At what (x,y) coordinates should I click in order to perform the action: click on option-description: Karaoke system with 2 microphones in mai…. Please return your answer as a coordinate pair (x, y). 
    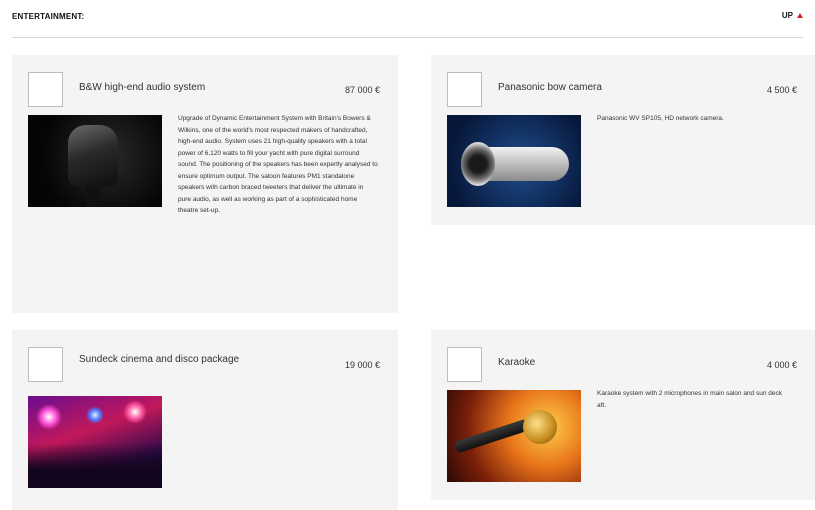
    Looking at the image, I should click on (689, 399).